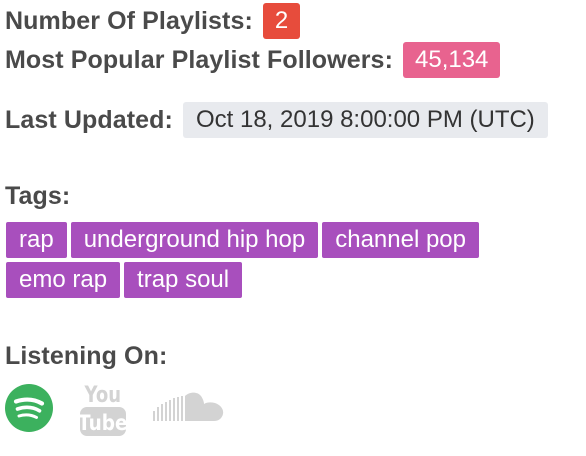 The image size is (586, 456). What do you see at coordinates (89, 119) in the screenshot?
I see `last-updated-label: Last Updated:` at bounding box center [89, 119].